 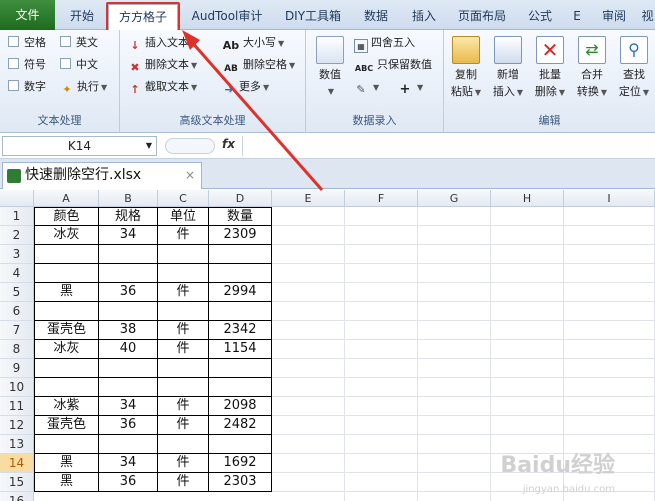 What do you see at coordinates (79, 65) in the screenshot?
I see `checkbox-chinese: 中文` at bounding box center [79, 65].